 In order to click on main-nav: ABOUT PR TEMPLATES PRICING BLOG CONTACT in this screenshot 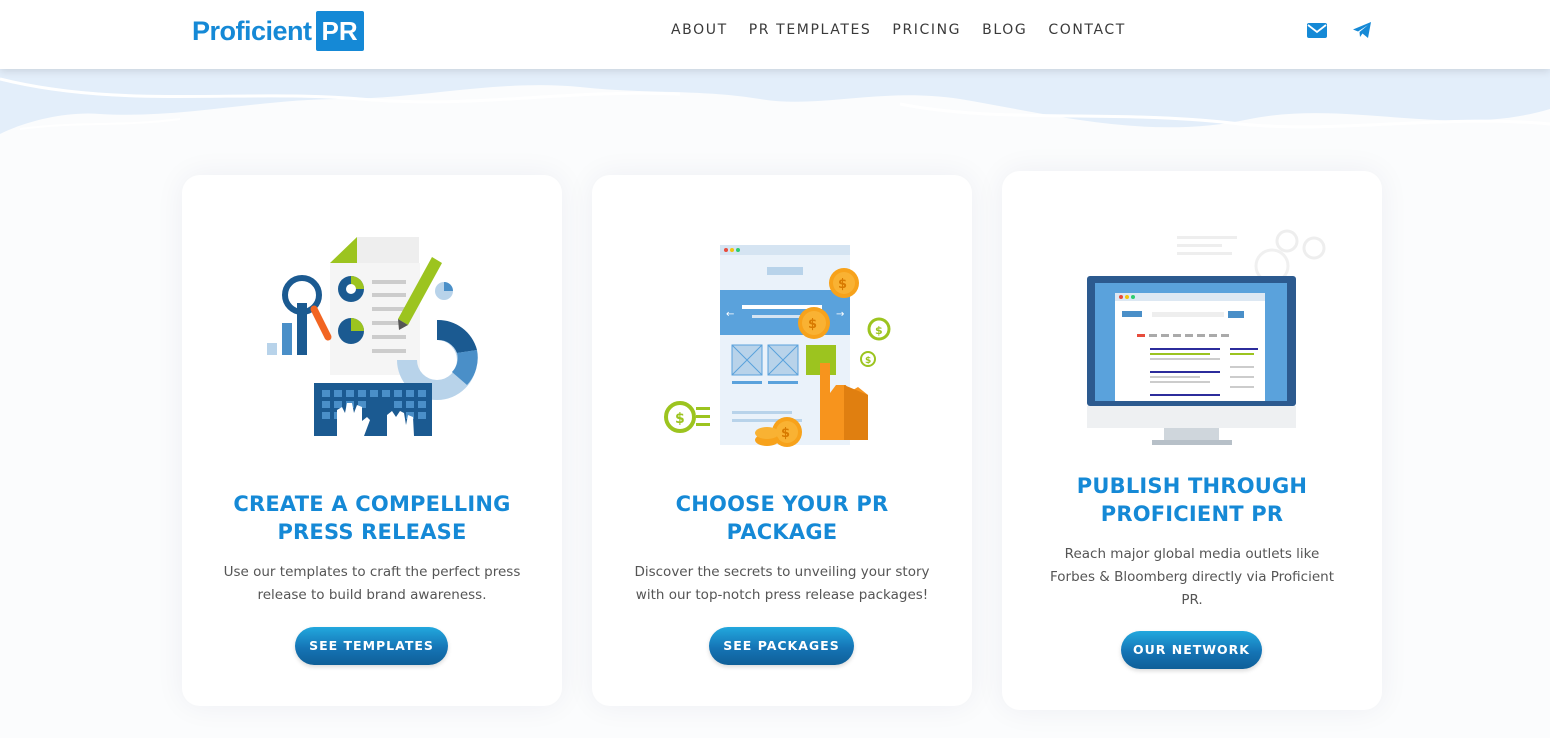, I will do `click(909, 30)`.